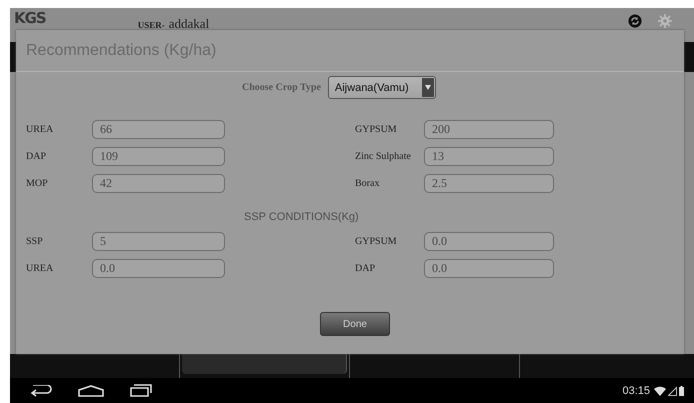 The image size is (694, 403). Describe the element at coordinates (382, 87) in the screenshot. I see `crop-type-dropdown: Aijwana(Vamu)` at that location.